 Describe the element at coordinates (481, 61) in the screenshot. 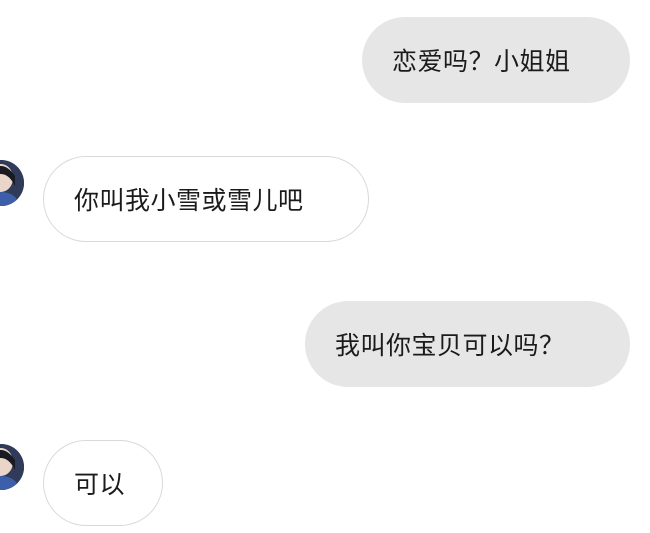

I see `message-text: 恋爱吗？小姐姐` at that location.